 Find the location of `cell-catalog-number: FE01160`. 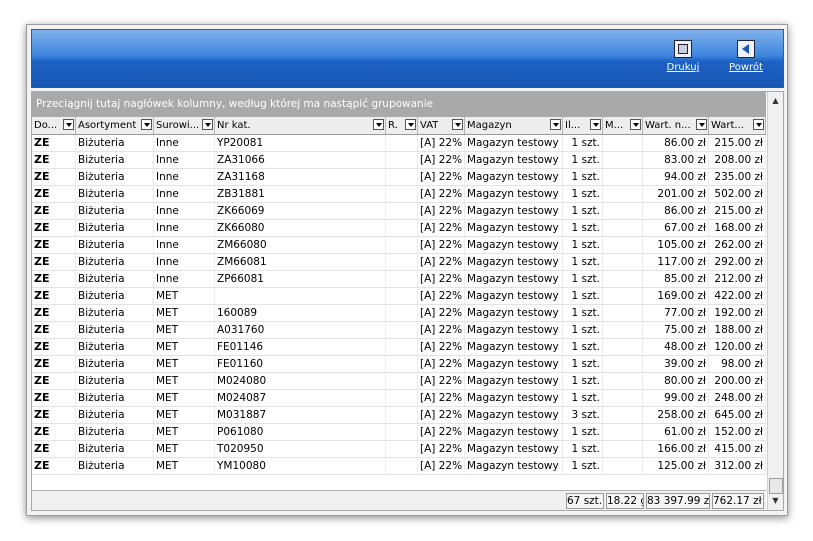

cell-catalog-number: FE01160 is located at coordinates (300, 364).